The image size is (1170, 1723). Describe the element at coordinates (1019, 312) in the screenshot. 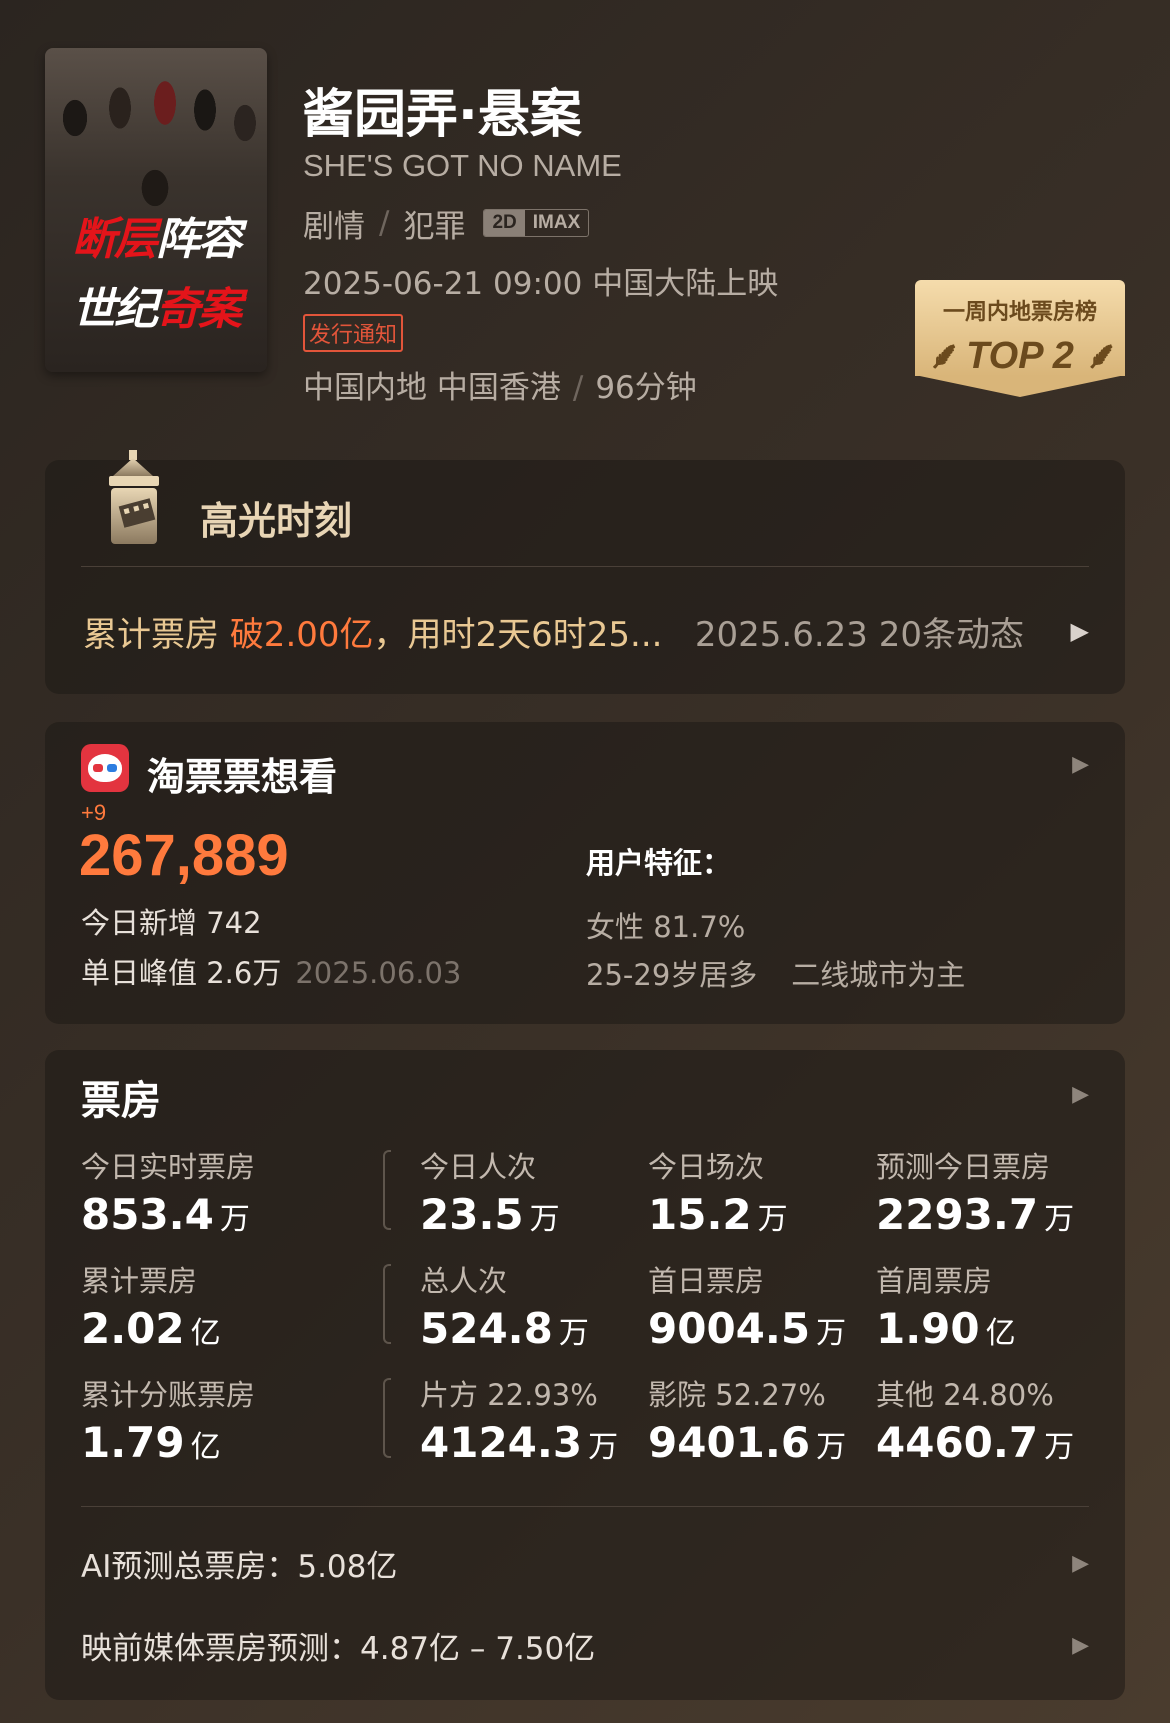

I see `rank-badge-label: 一周内地票房榜` at that location.